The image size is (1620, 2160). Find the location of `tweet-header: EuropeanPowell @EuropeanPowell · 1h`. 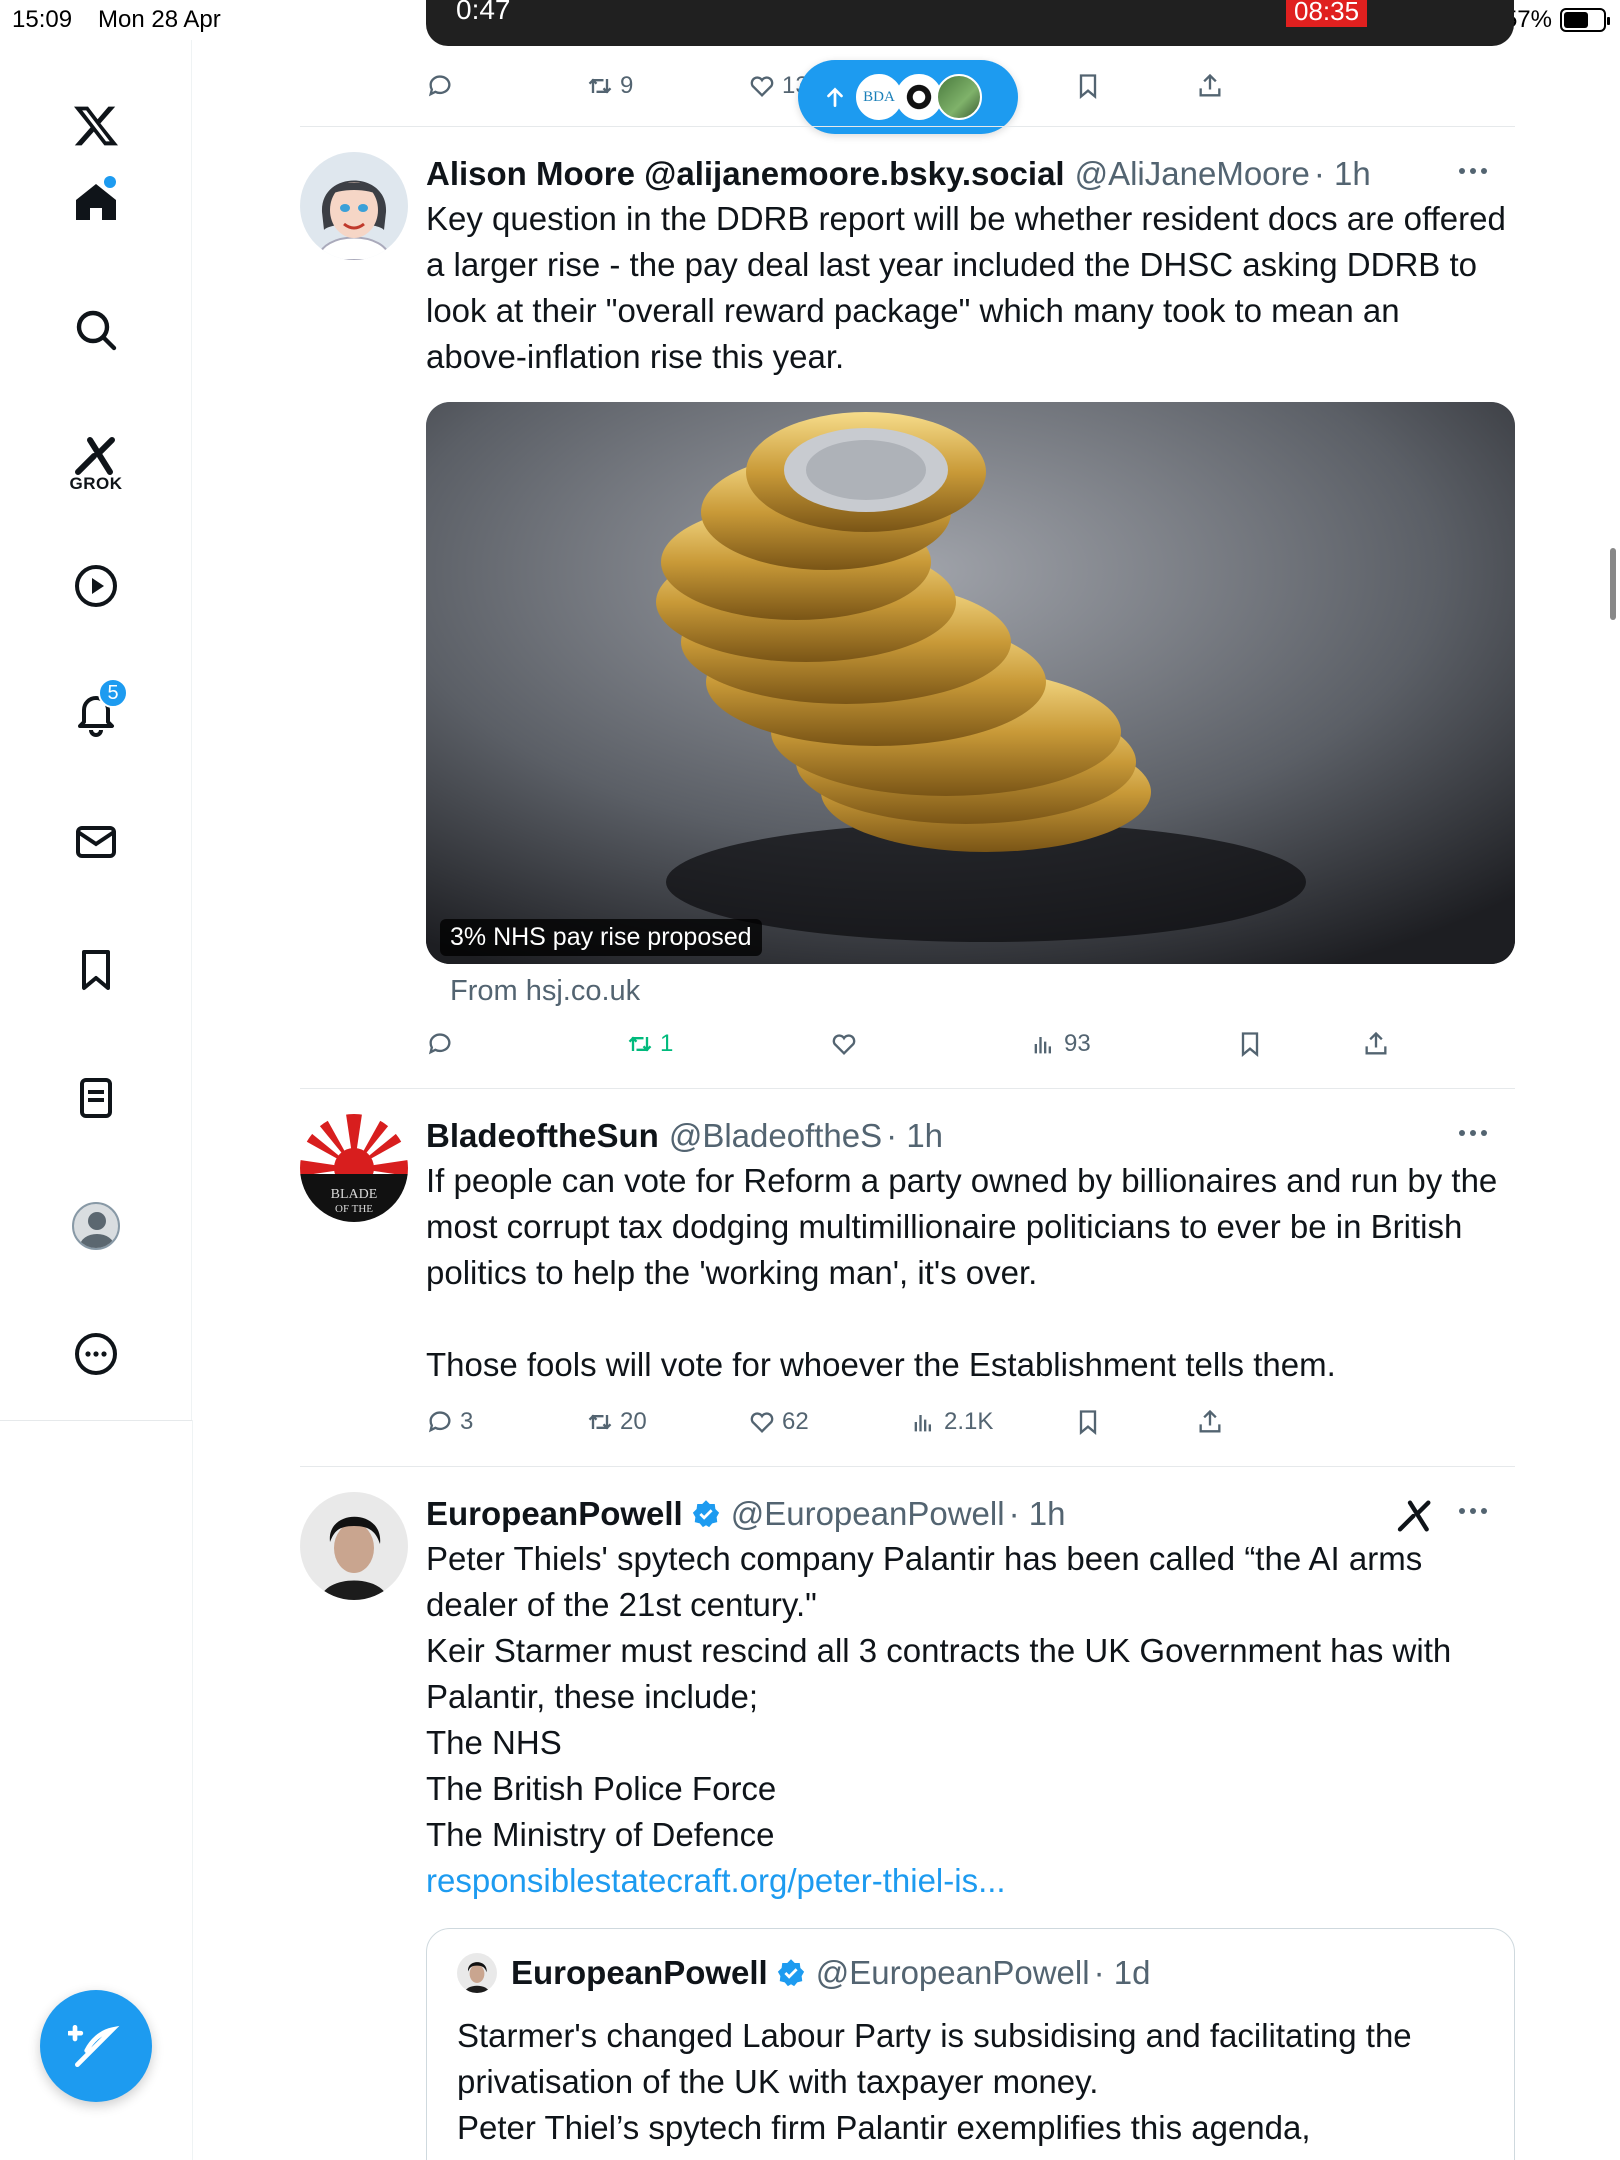

tweet-header: EuropeanPowell @EuropeanPowell · 1h is located at coordinates (745, 1514).